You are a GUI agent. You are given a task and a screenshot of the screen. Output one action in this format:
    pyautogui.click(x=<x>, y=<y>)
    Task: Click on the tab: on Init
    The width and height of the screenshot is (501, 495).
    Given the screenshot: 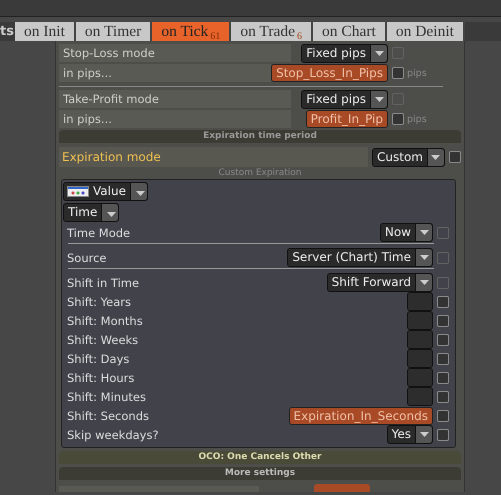 What is the action you would take?
    pyautogui.click(x=45, y=31)
    